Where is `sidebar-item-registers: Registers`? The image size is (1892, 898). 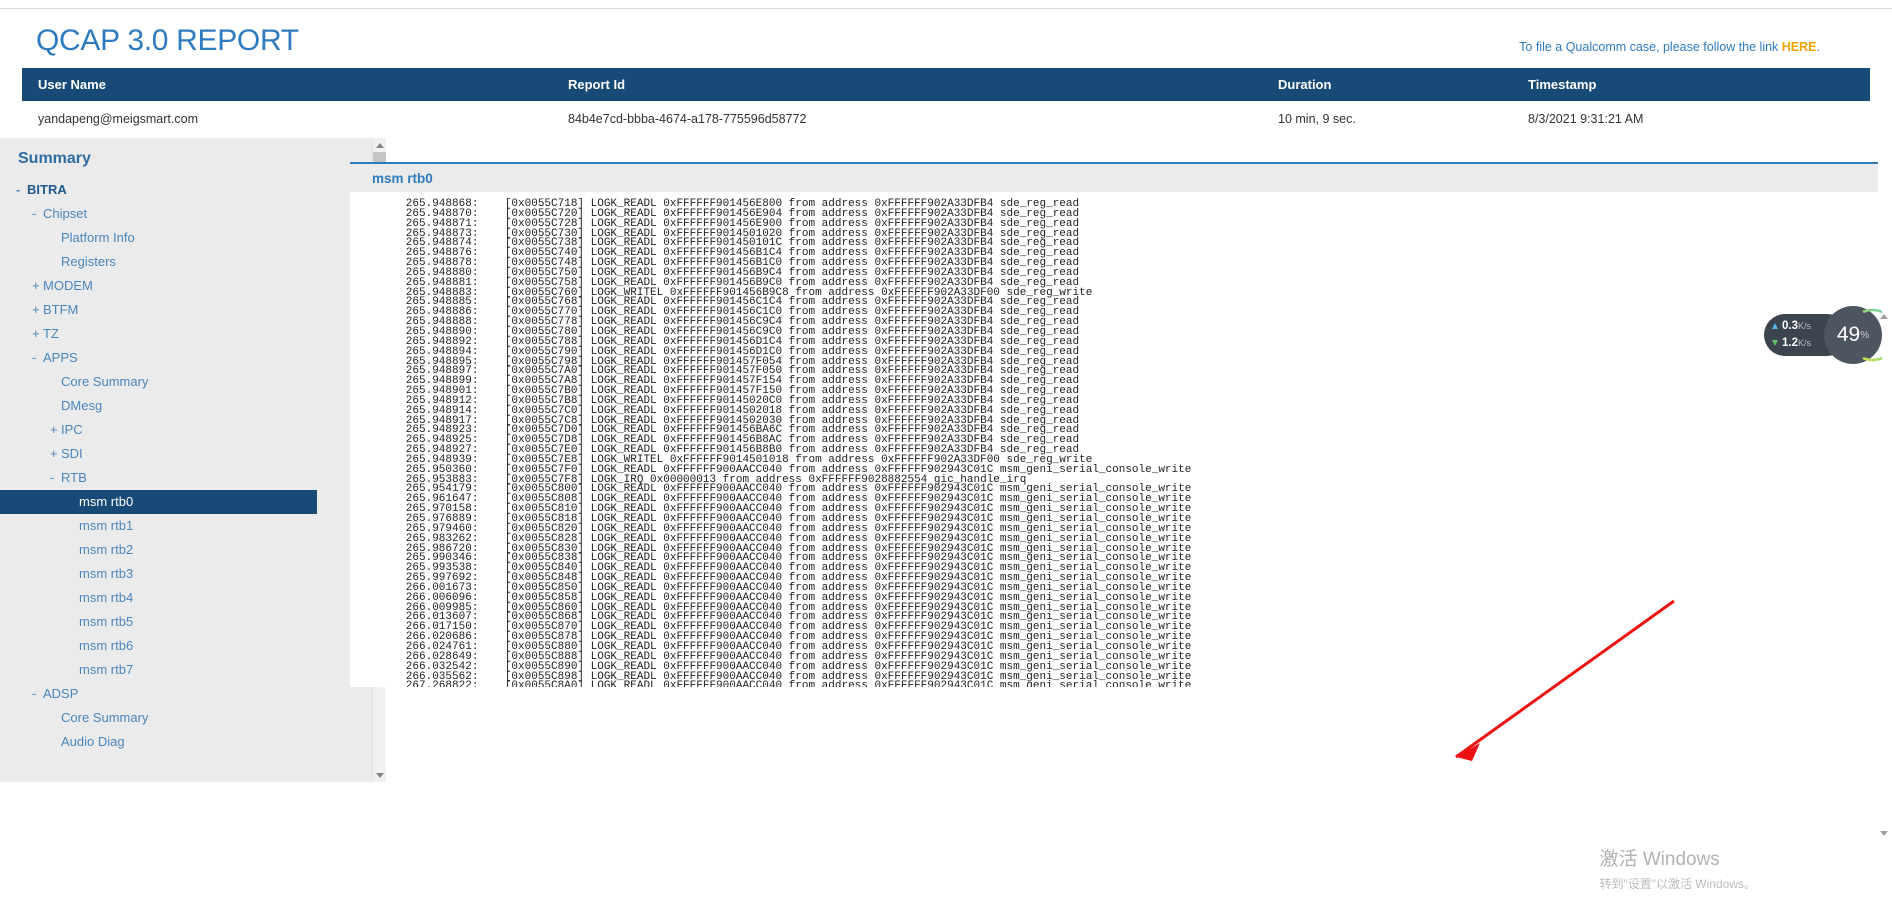
sidebar-item-registers: Registers is located at coordinates (186, 262).